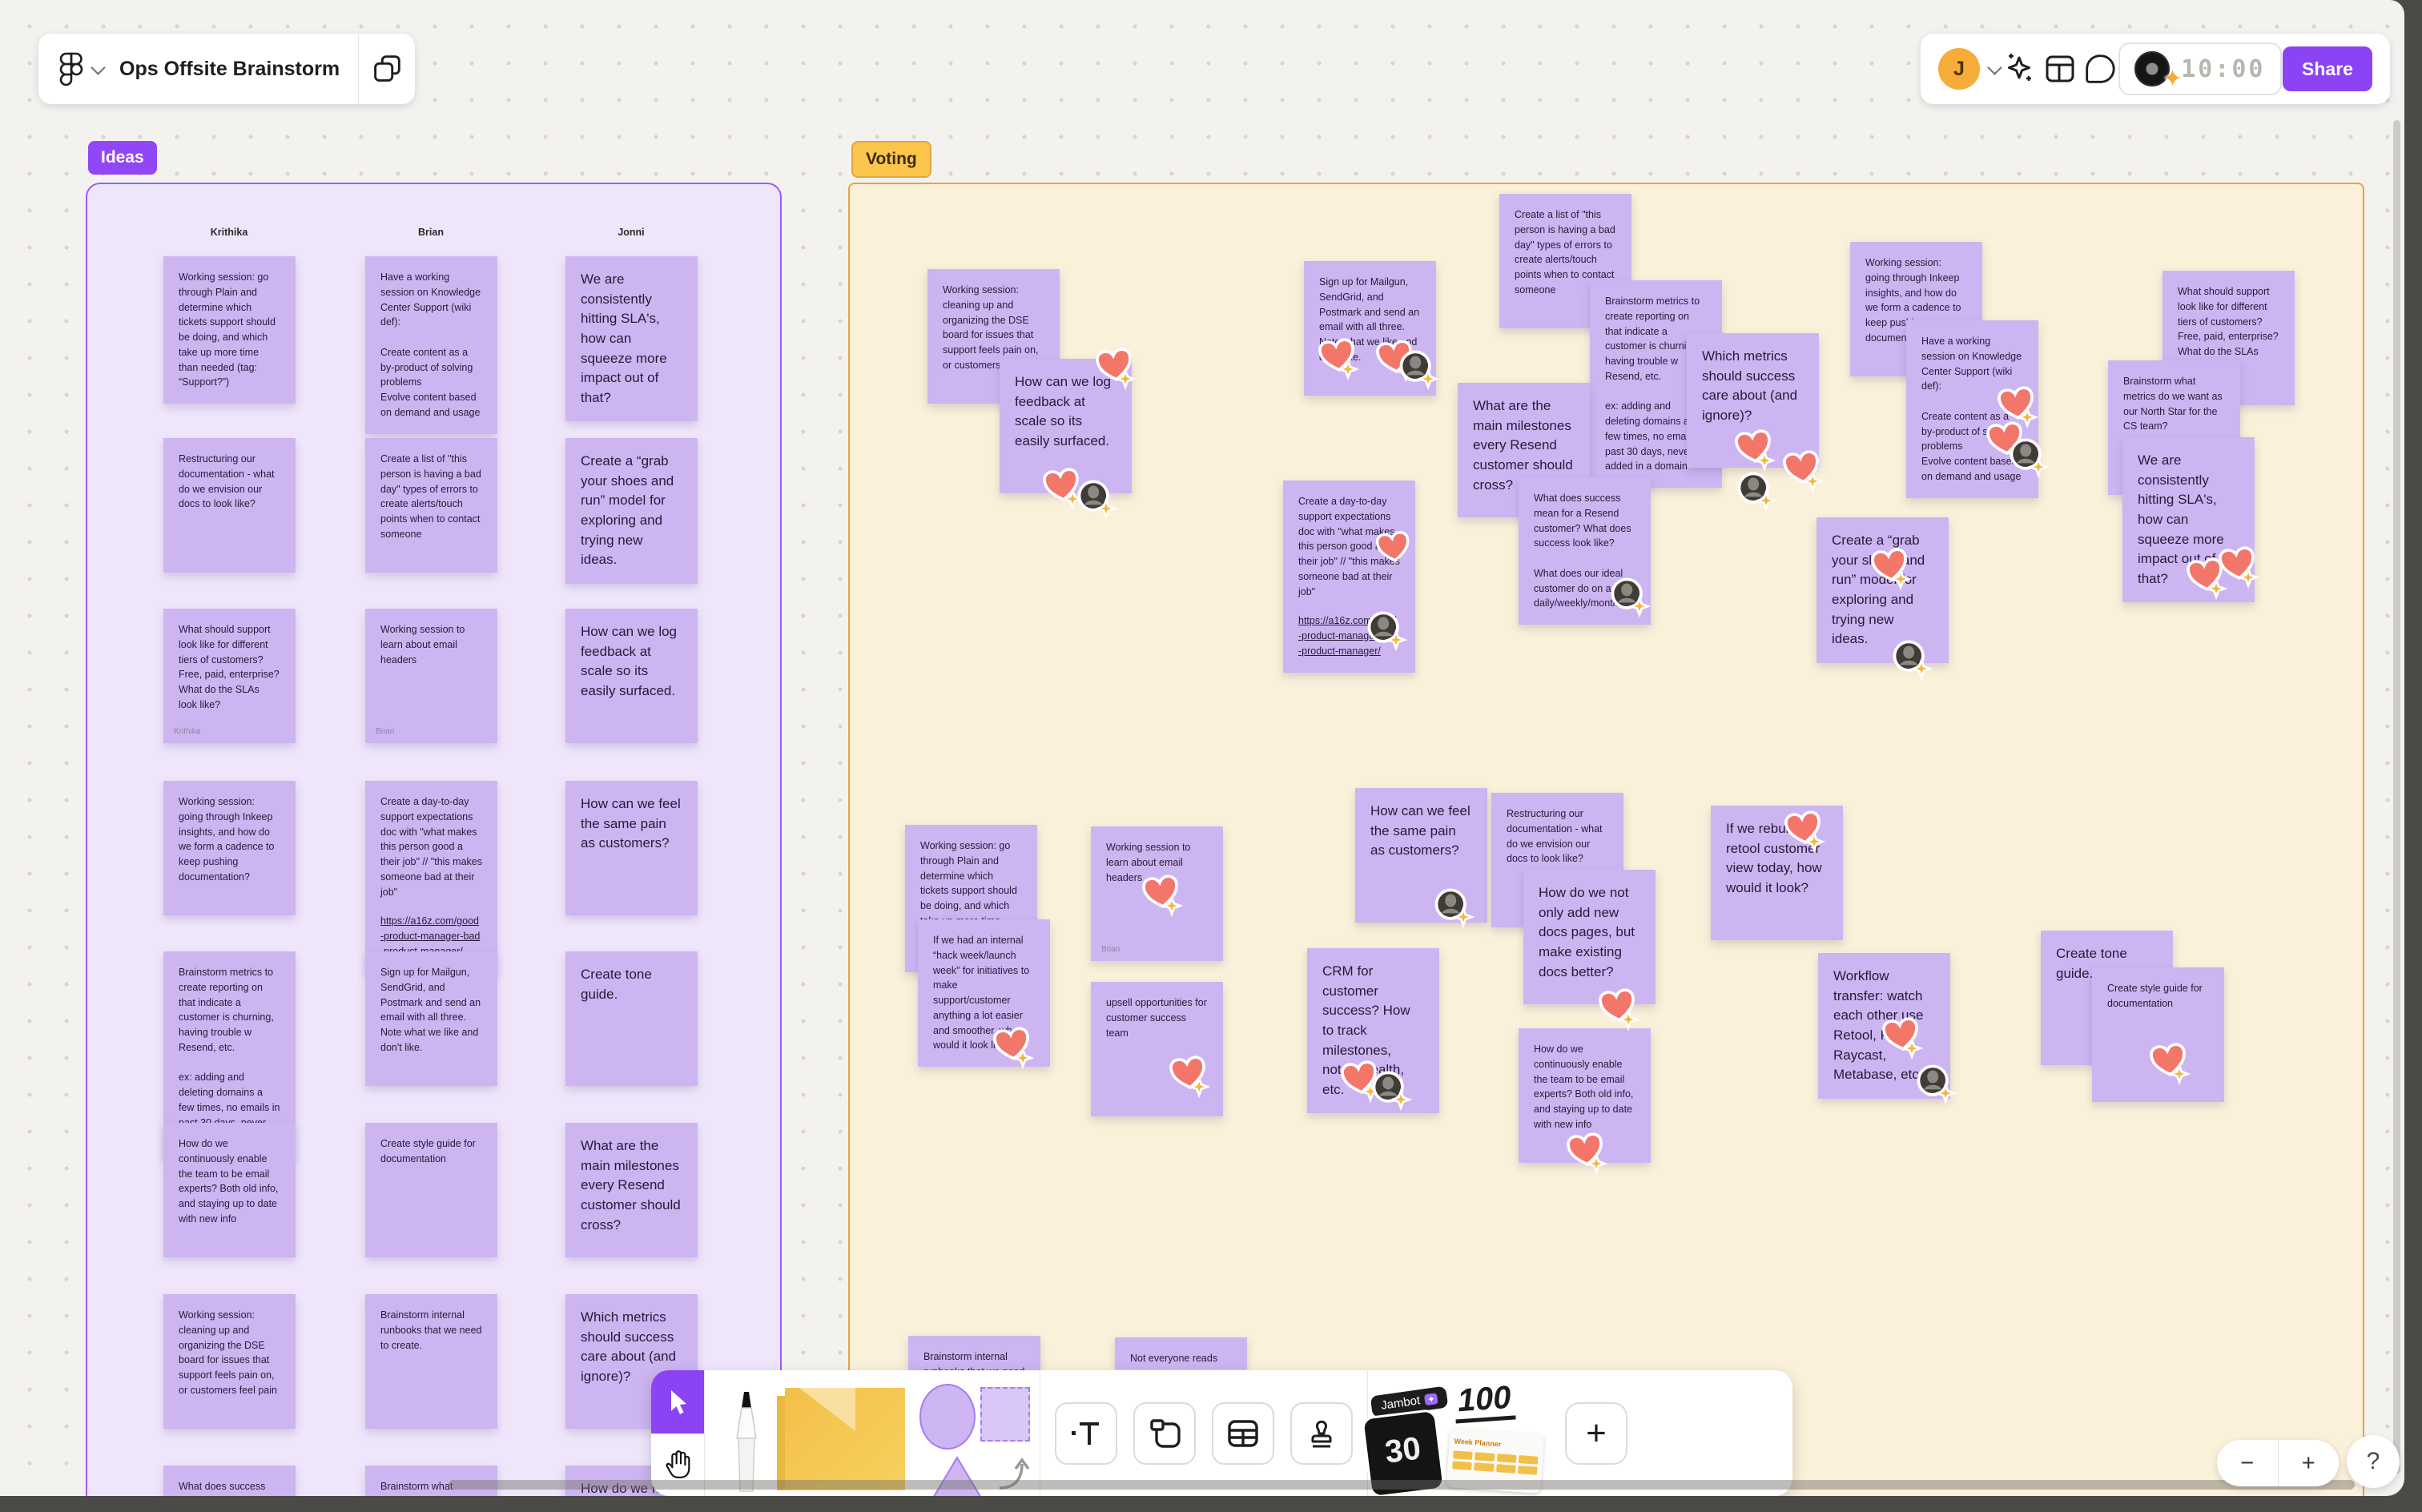 The image size is (2422, 1512). What do you see at coordinates (2248, 1463) in the screenshot?
I see `zoom-out-button: −` at bounding box center [2248, 1463].